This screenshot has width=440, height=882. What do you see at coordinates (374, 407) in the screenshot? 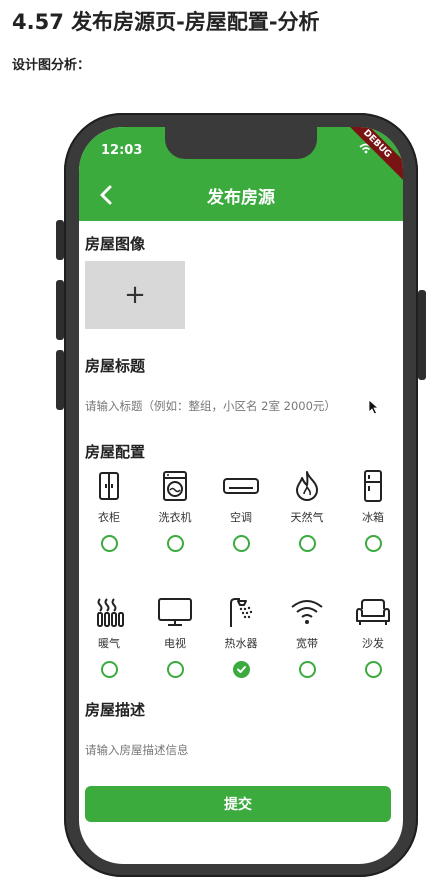
I see `mouse-cursor-icon` at bounding box center [374, 407].